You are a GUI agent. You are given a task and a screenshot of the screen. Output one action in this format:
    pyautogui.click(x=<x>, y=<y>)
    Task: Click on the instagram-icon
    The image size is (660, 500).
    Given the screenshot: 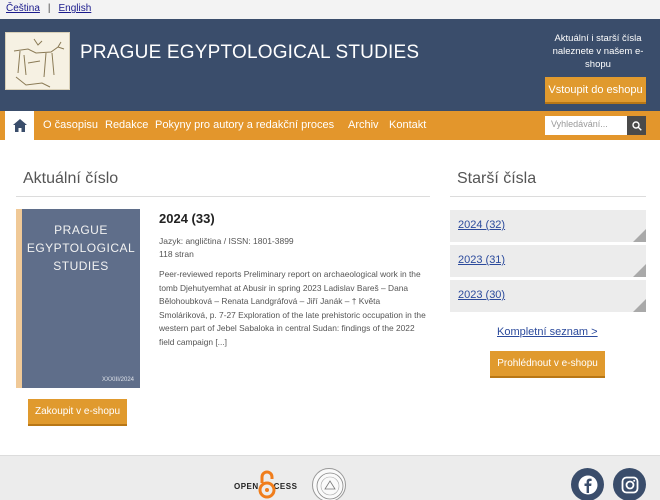 What is the action you would take?
    pyautogui.click(x=629, y=484)
    